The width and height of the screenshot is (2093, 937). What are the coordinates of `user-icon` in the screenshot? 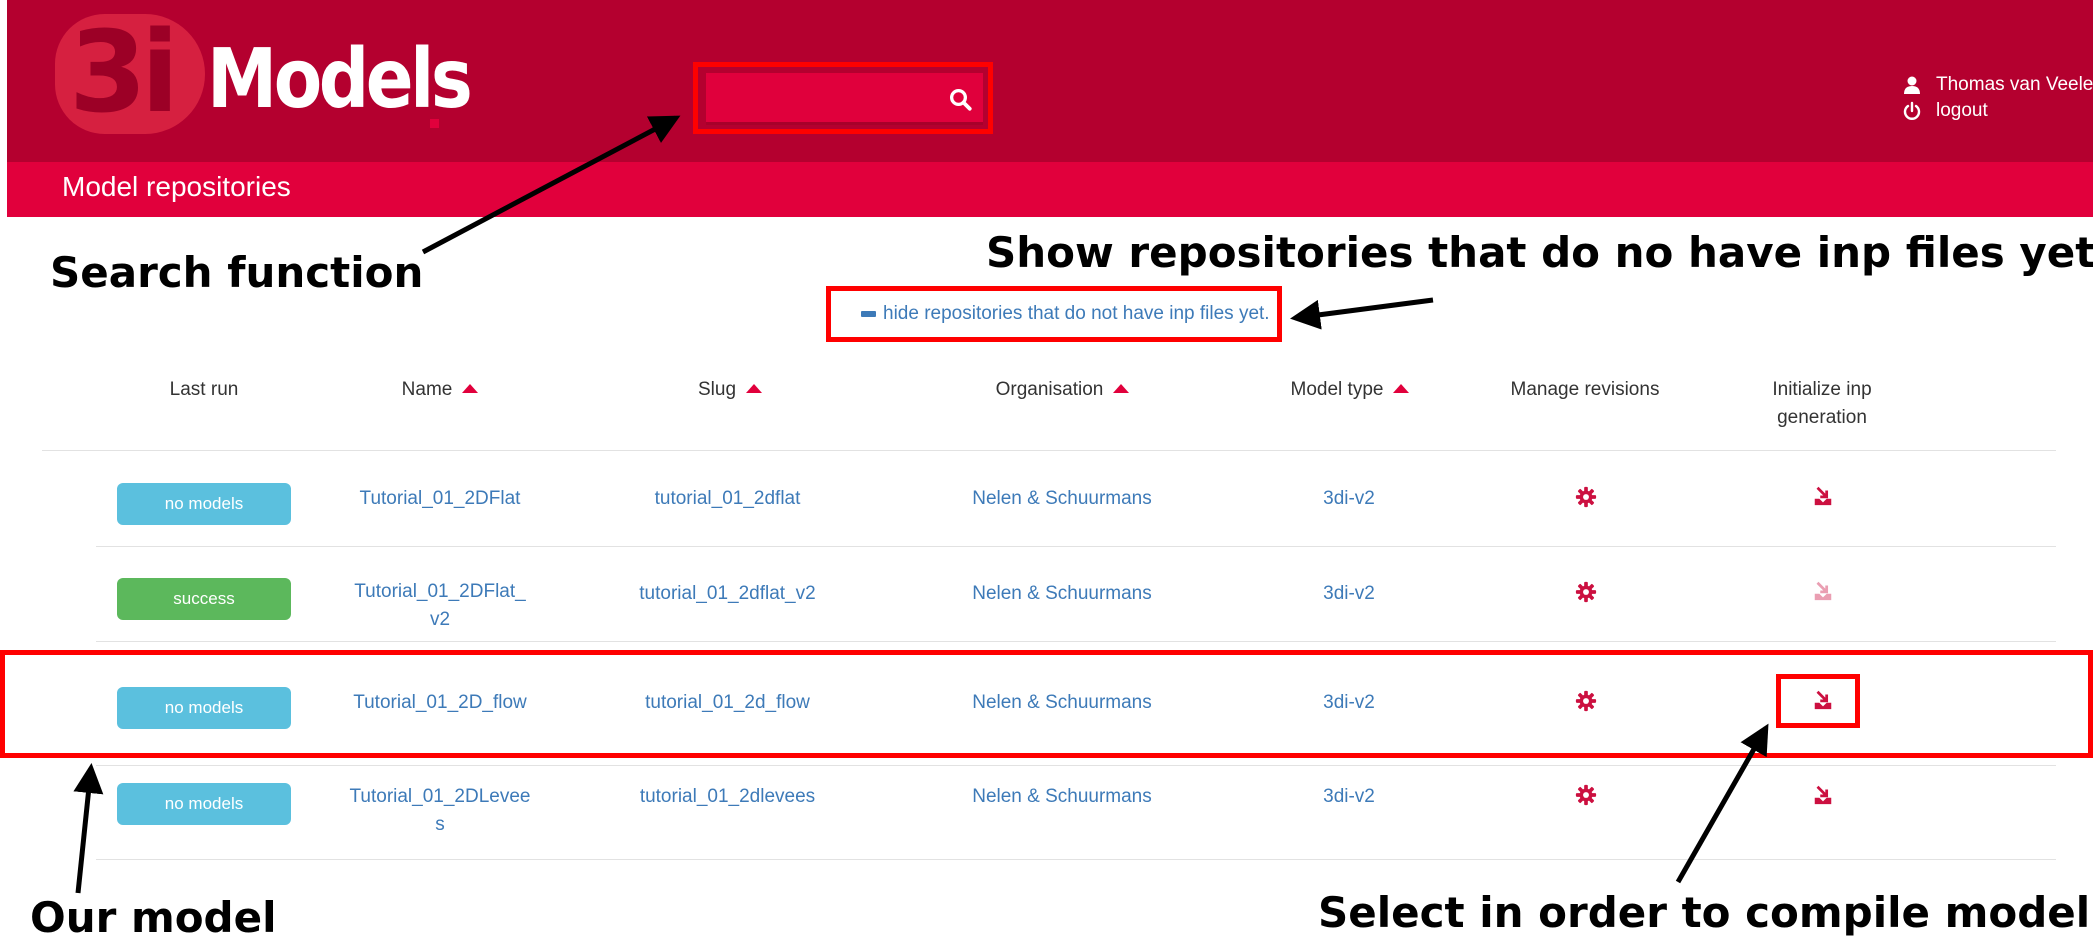 It's located at (1912, 85).